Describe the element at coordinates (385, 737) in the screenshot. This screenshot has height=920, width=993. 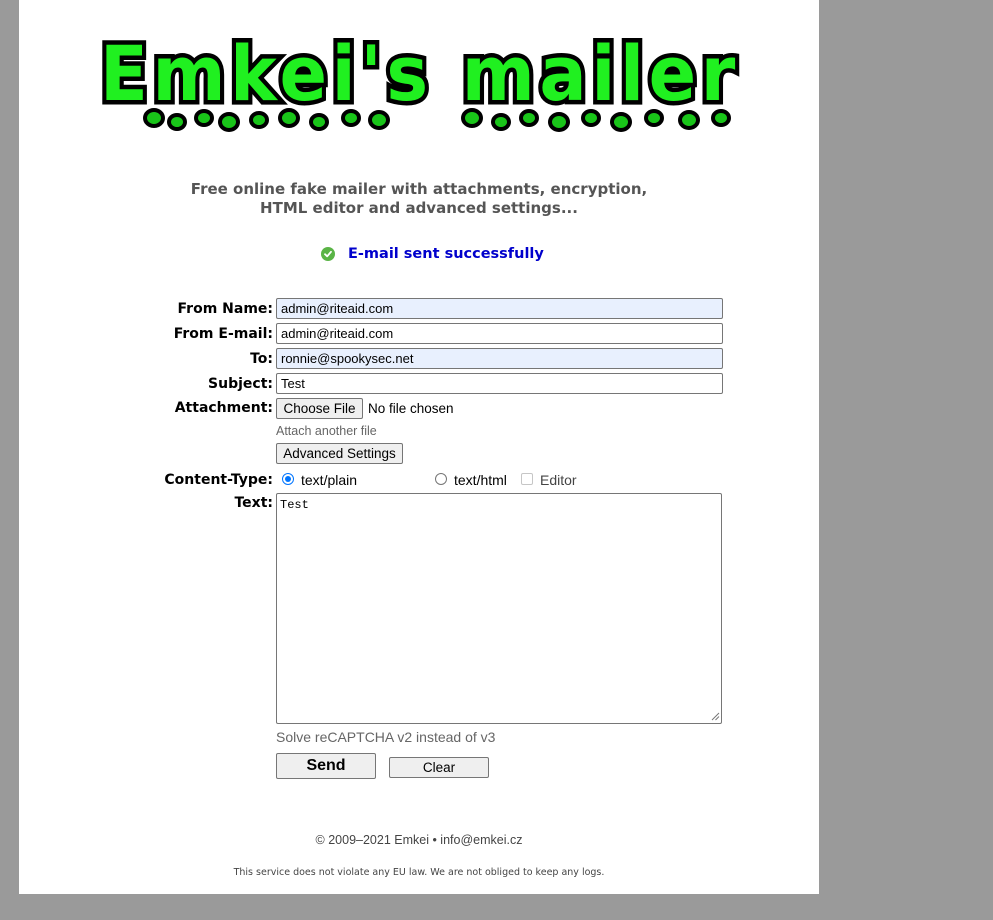
I see `recaptcha-v2-link: Solve reCAPTCHA v2 instead of v3` at that location.